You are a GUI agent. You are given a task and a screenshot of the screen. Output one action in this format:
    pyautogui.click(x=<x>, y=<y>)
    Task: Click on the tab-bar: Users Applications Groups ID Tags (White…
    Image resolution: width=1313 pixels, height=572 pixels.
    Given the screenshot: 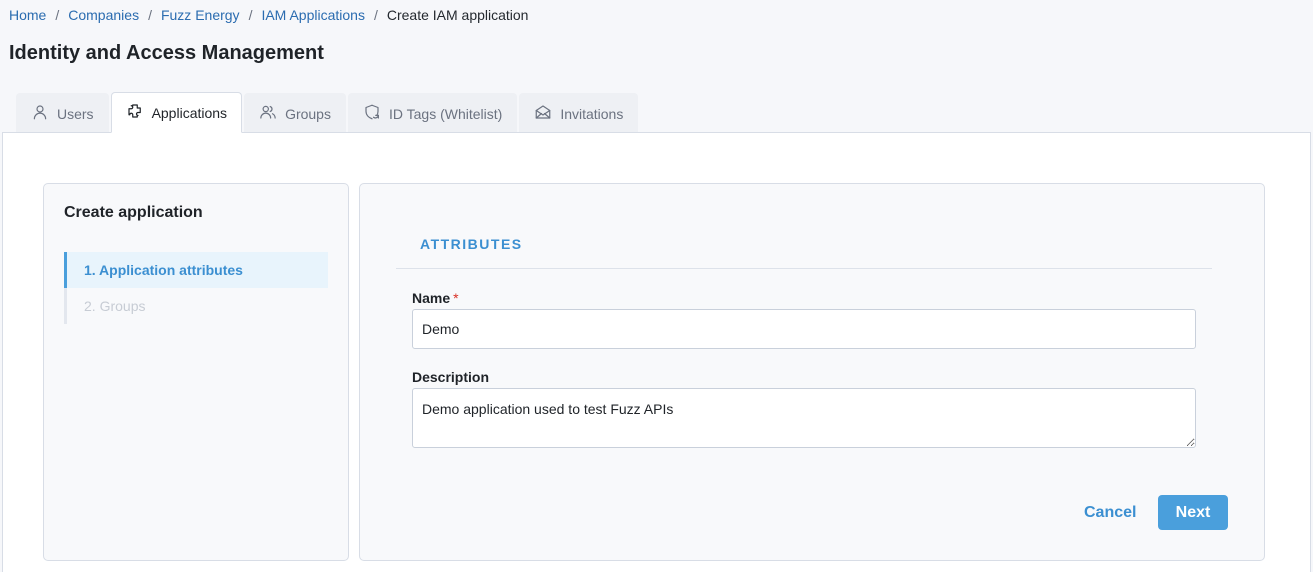 What is the action you would take?
    pyautogui.click(x=328, y=112)
    